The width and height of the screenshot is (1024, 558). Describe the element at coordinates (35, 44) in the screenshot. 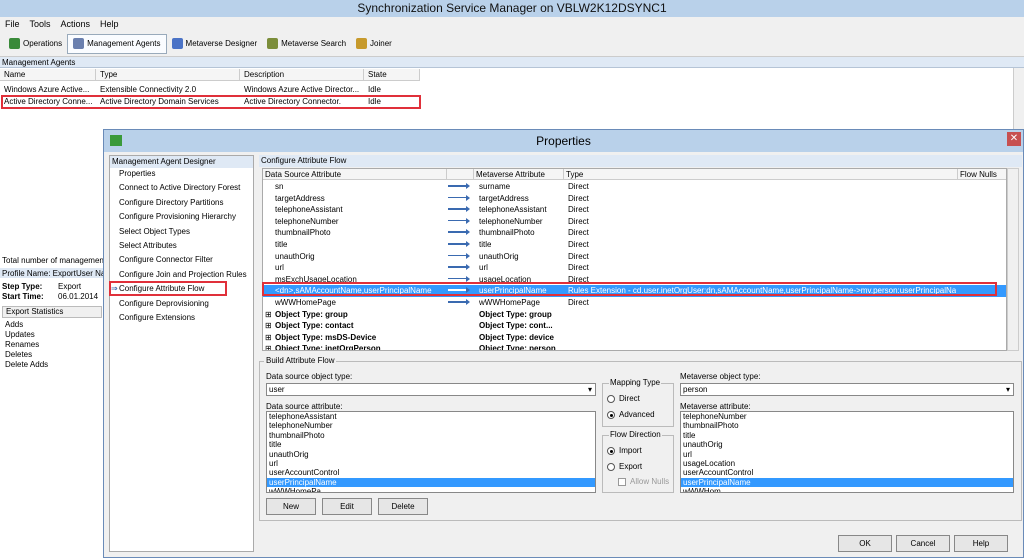

I see `operations-button: Operations` at that location.